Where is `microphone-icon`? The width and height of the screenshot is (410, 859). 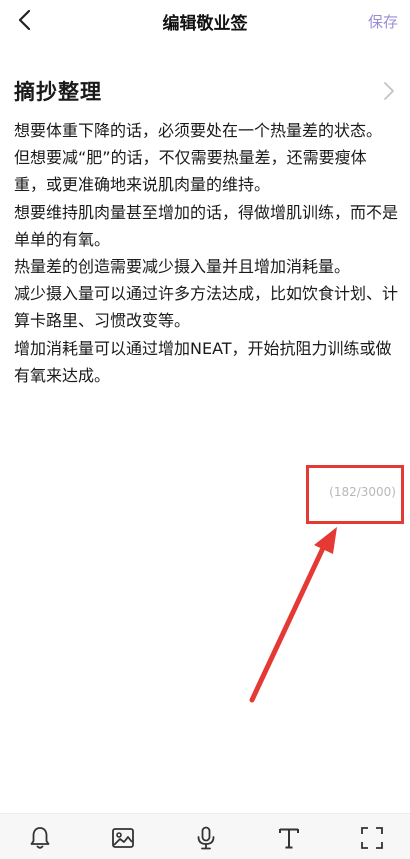 microphone-icon is located at coordinates (206, 838).